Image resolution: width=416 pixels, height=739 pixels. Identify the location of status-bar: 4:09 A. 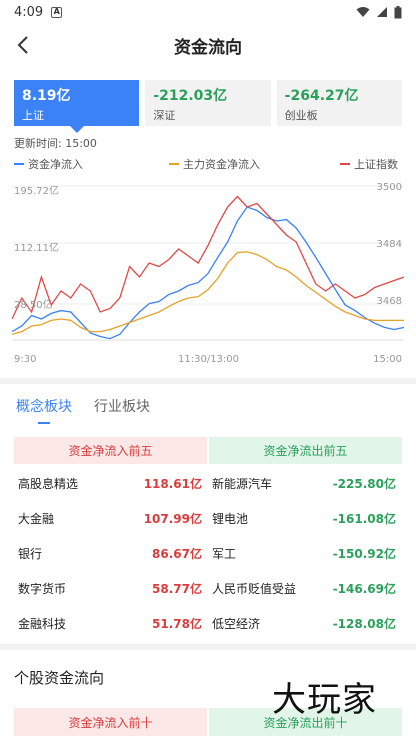
(208, 12).